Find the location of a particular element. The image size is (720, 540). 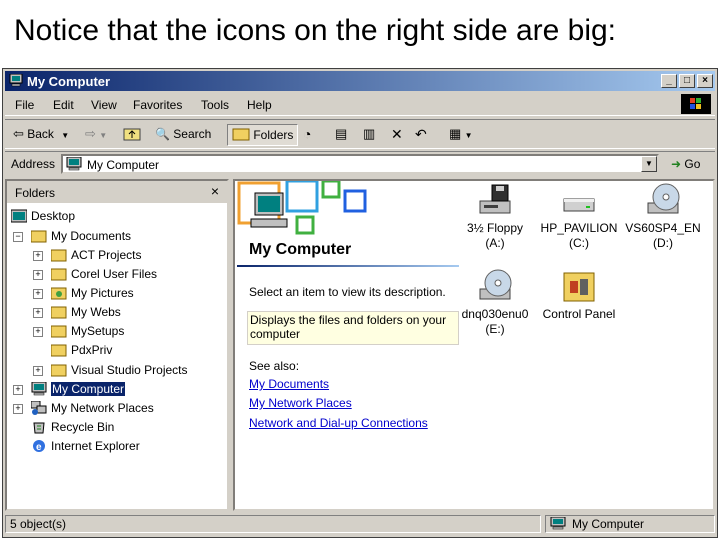

drive-dnq030enu0-e: dnq030enu0 (E:) is located at coordinates (495, 303).